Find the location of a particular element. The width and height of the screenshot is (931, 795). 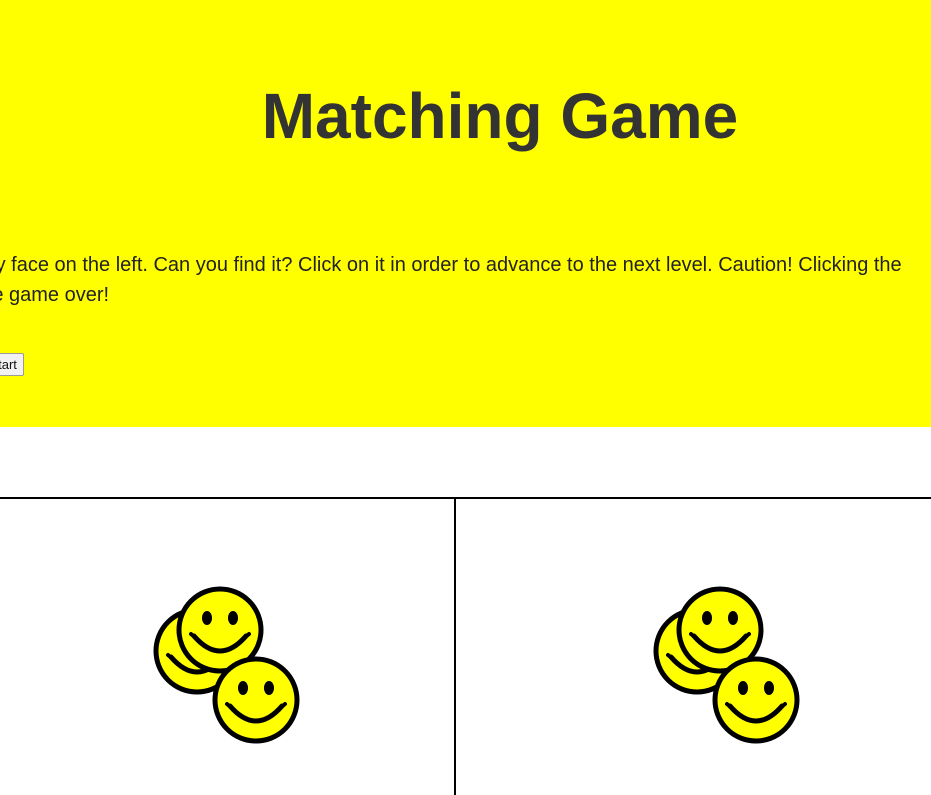

board-divider is located at coordinates (455, 647).